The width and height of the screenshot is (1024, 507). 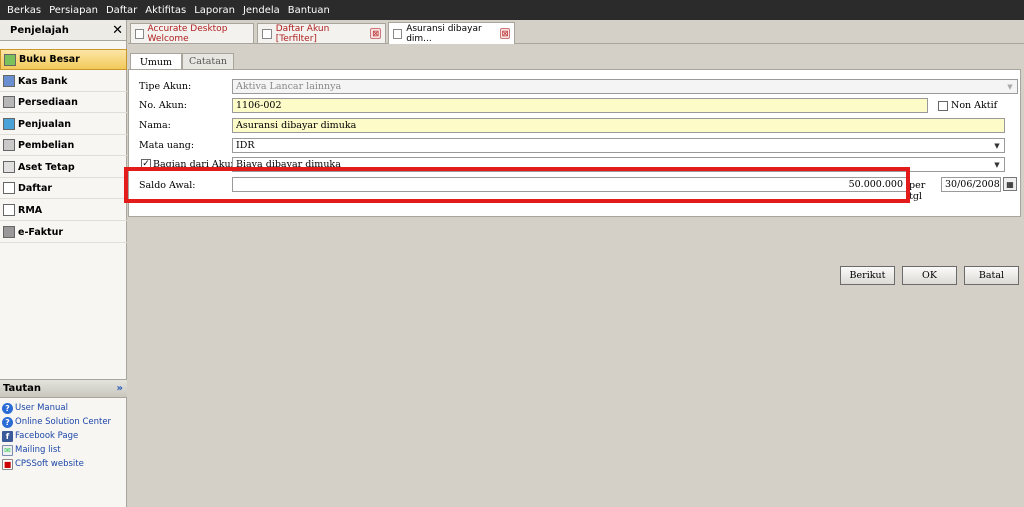 I want to click on link-label: User Manual, so click(x=41, y=408).